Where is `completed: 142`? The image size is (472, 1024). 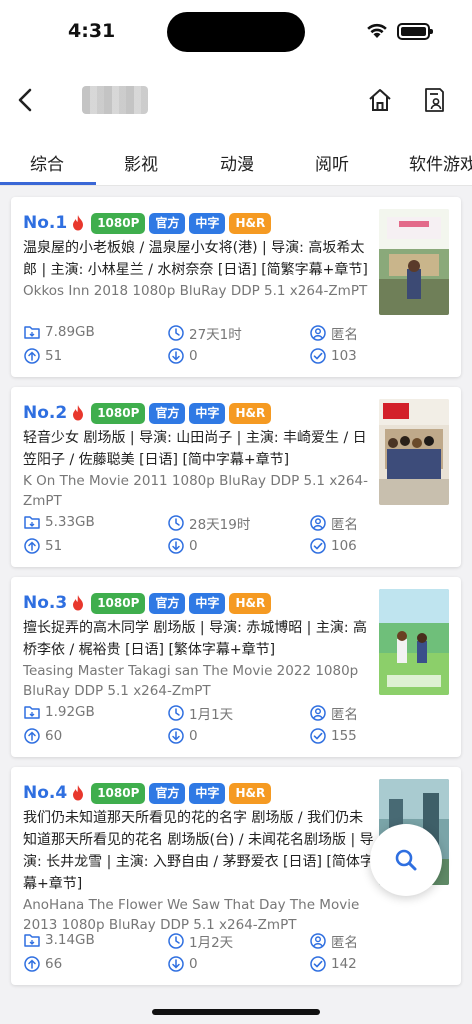
completed: 142 is located at coordinates (333, 964).